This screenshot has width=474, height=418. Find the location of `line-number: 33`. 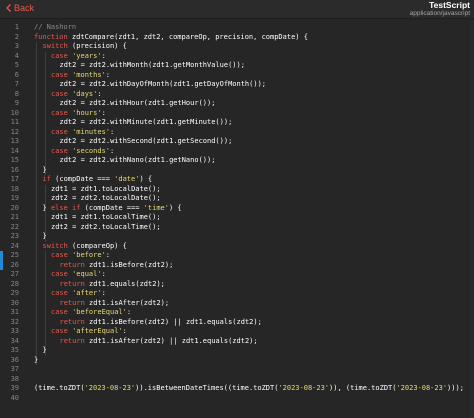

line-number: 33 is located at coordinates (14, 331).